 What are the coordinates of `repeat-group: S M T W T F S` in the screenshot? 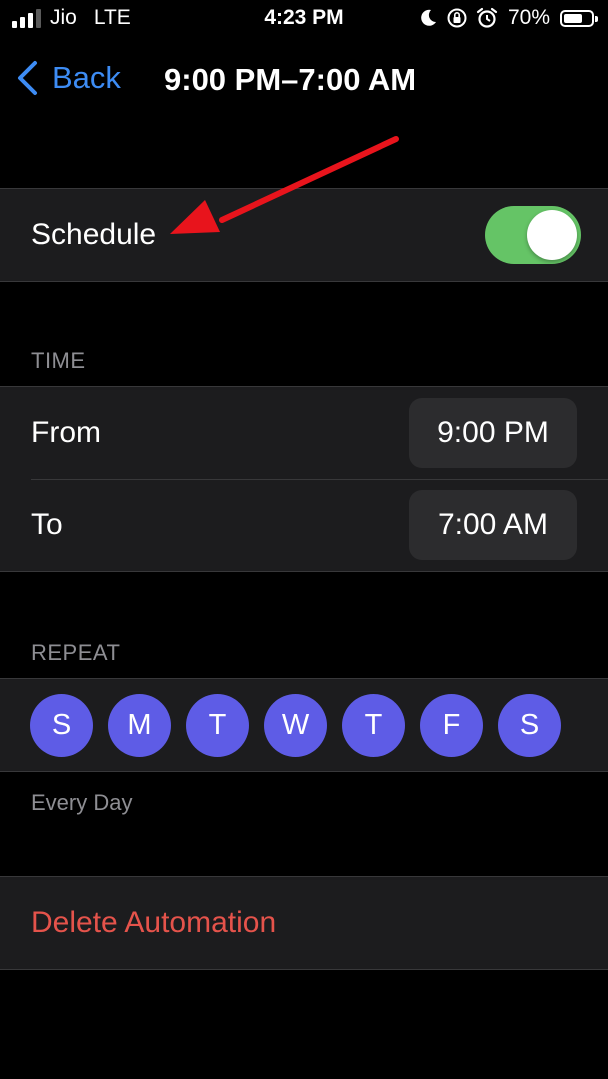 It's located at (304, 725).